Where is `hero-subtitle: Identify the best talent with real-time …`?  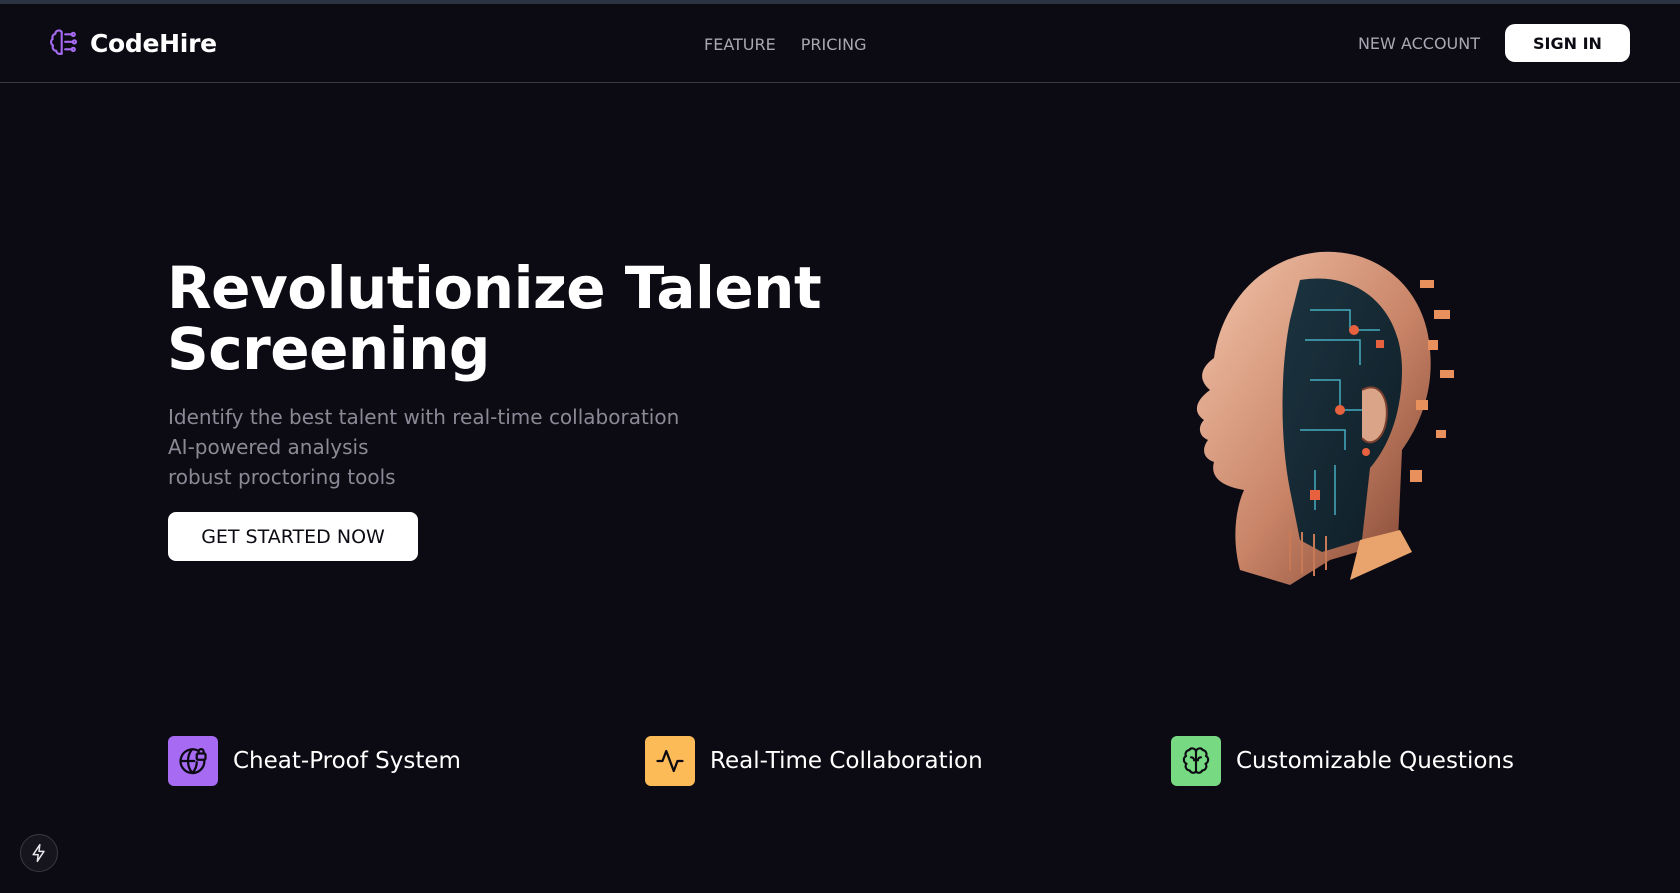
hero-subtitle: Identify the best talent with real-time … is located at coordinates (423, 447).